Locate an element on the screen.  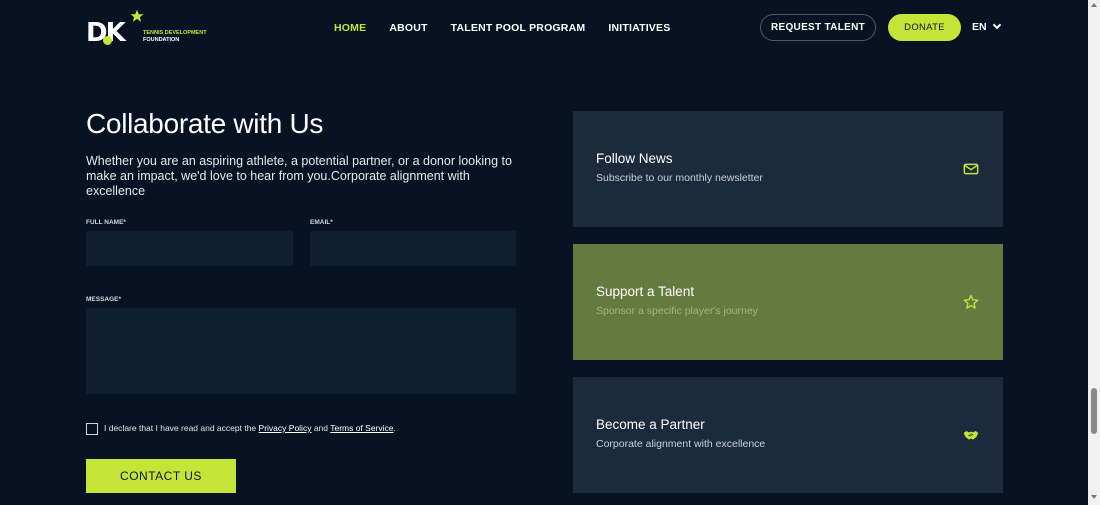
scroll-down-arrow-icon is located at coordinates (1094, 497).